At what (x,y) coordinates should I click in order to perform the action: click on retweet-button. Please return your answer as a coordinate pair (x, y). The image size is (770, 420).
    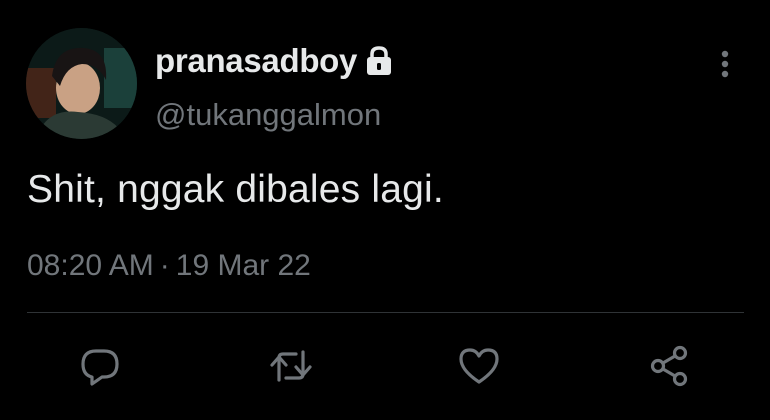
    Looking at the image, I should click on (291, 366).